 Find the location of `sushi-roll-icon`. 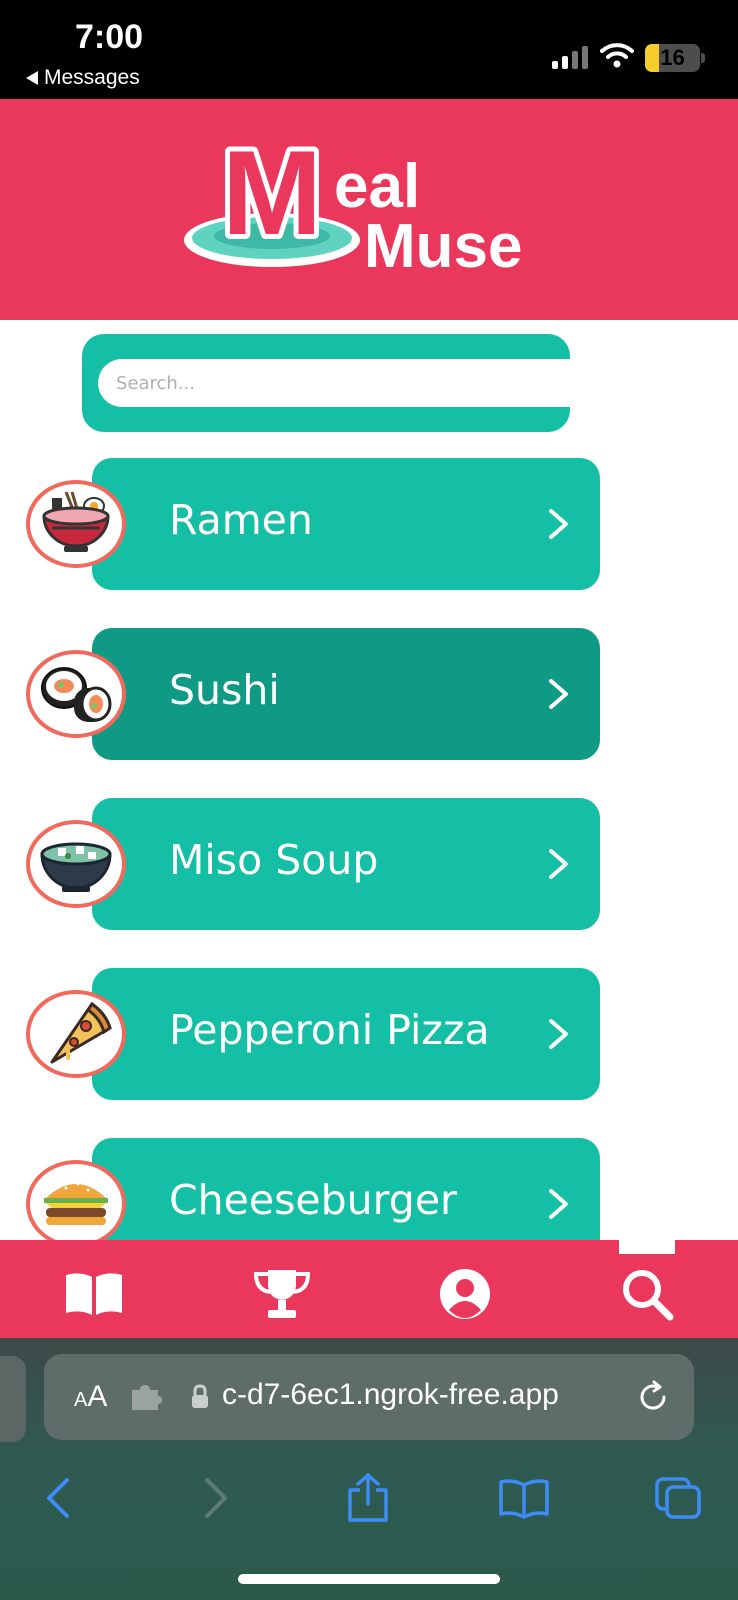

sushi-roll-icon is located at coordinates (76, 694).